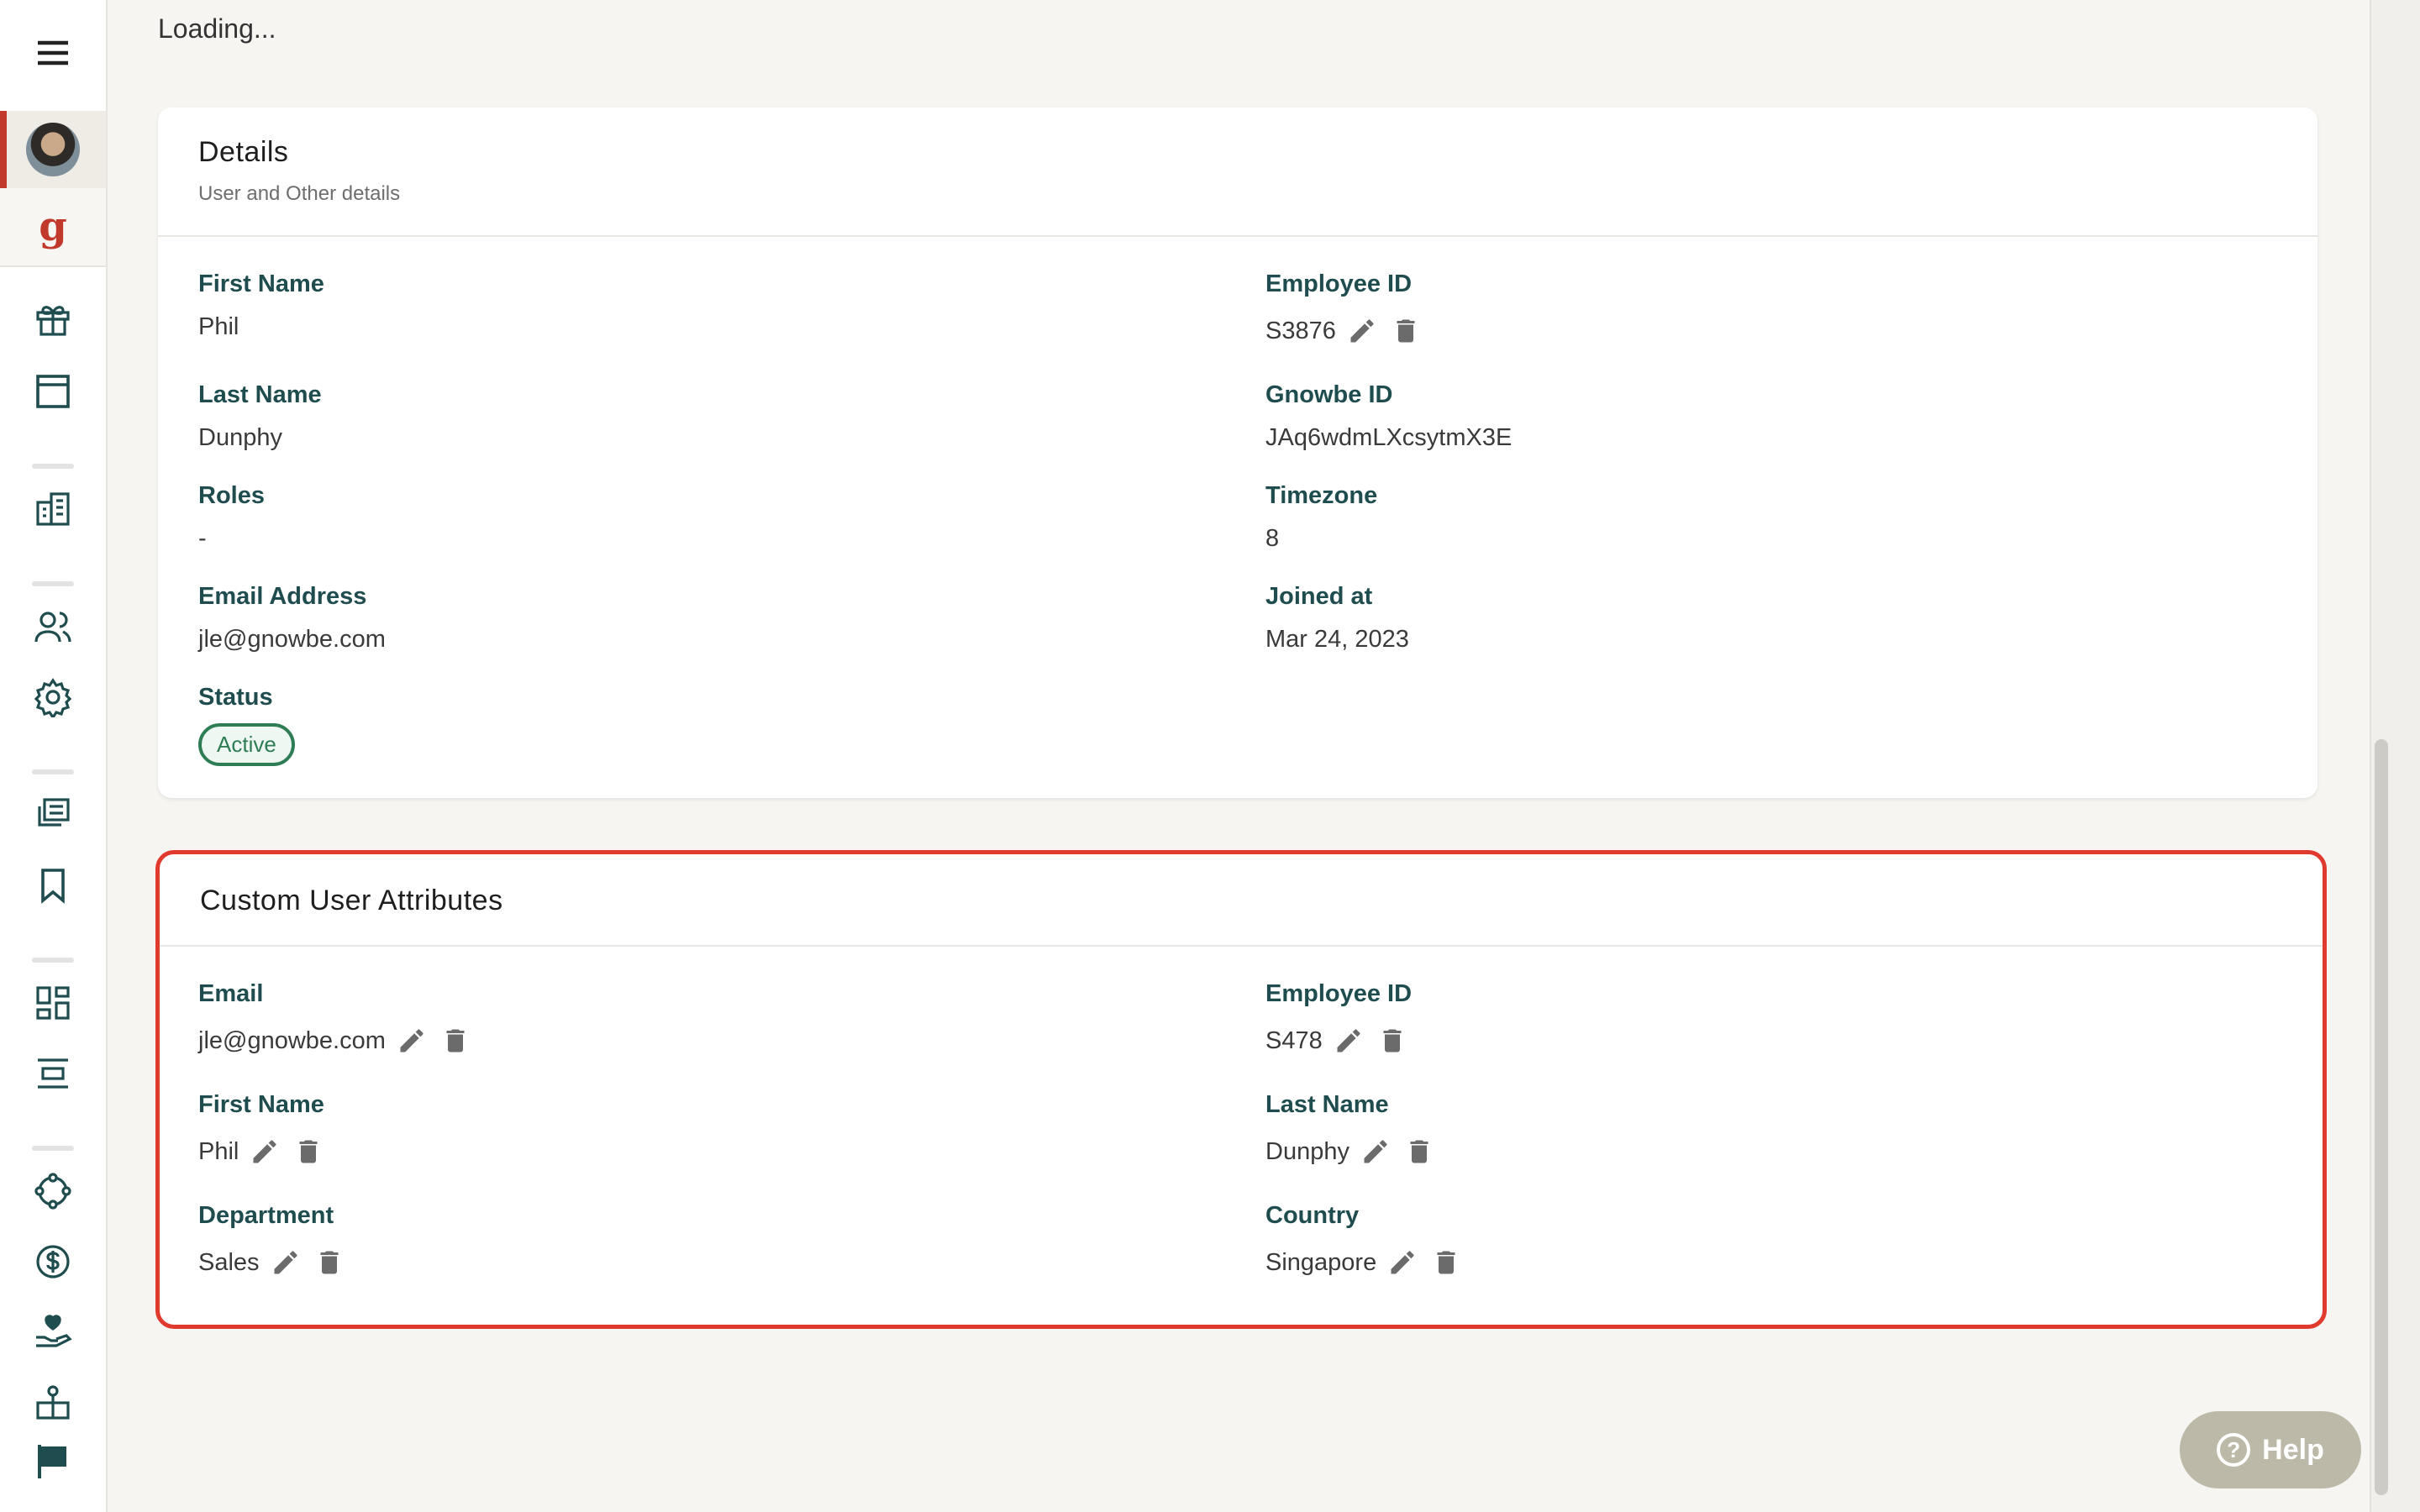  I want to click on menu-icon, so click(53, 53).